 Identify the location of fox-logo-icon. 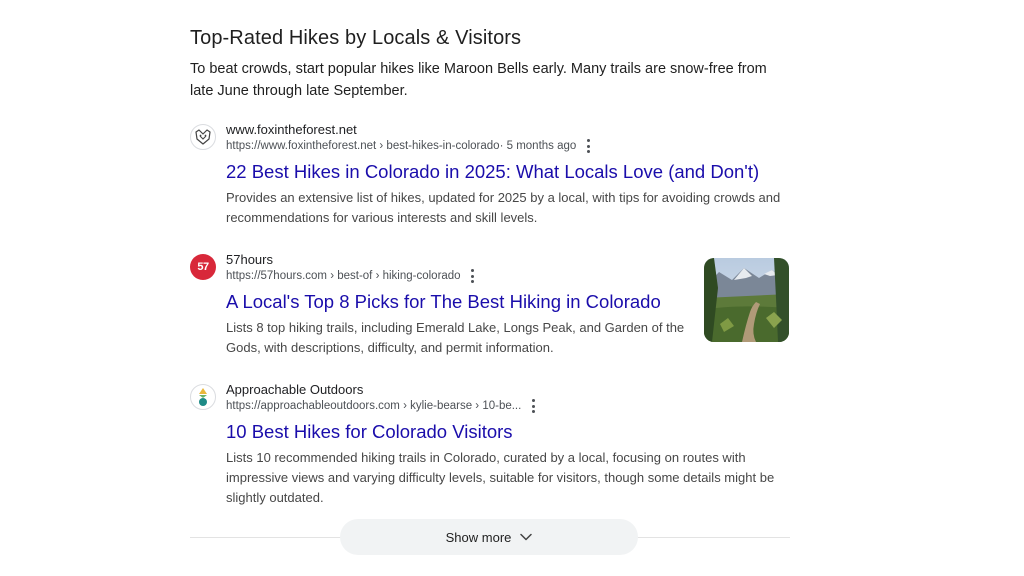
(203, 137).